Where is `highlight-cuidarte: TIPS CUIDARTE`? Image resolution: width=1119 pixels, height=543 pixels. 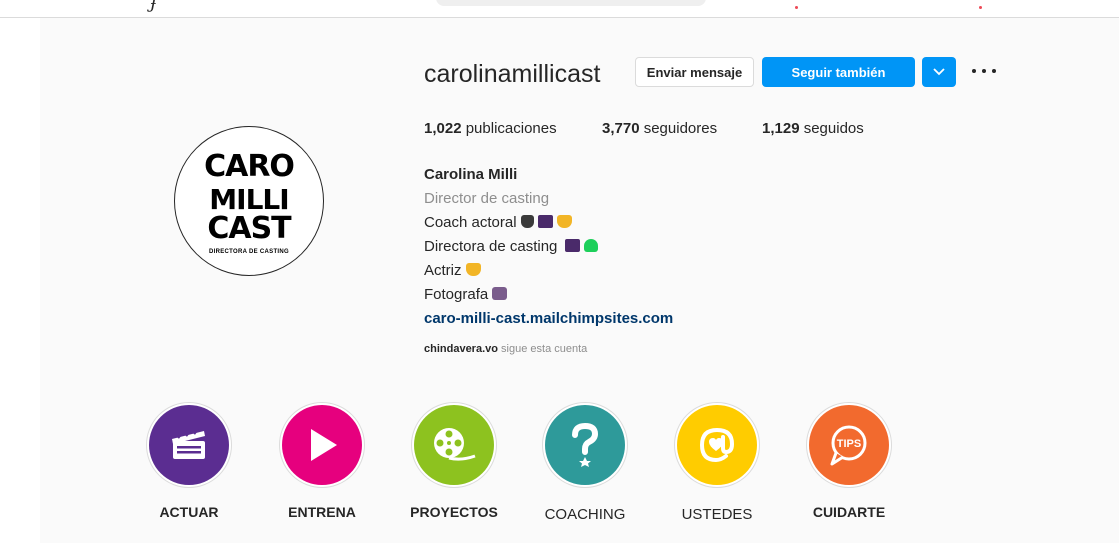 highlight-cuidarte: TIPS CUIDARTE is located at coordinates (849, 461).